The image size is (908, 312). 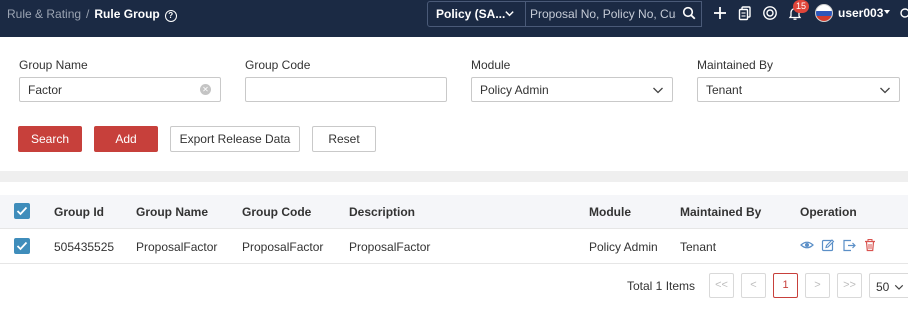 I want to click on last-page-button: >>, so click(x=849, y=285).